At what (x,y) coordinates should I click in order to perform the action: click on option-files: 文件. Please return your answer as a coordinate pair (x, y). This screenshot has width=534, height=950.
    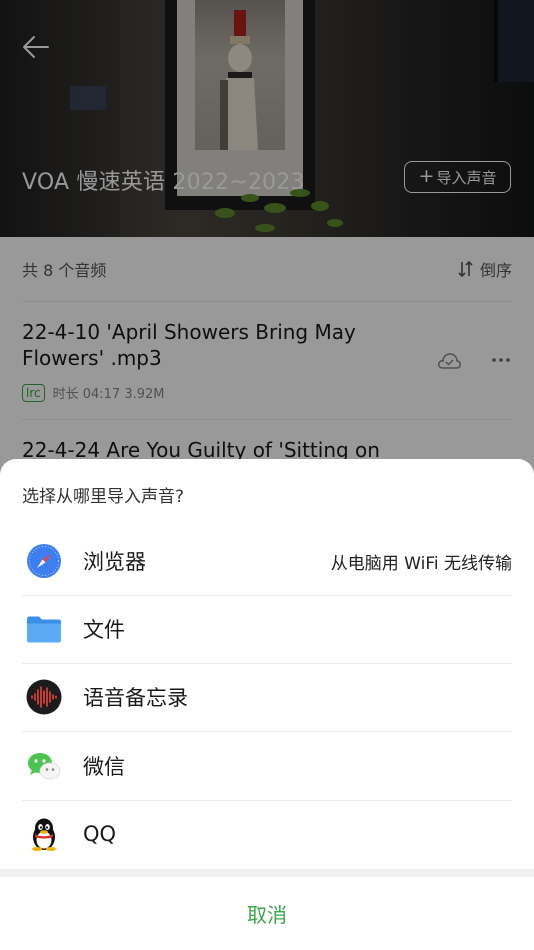
    Looking at the image, I should click on (267, 629).